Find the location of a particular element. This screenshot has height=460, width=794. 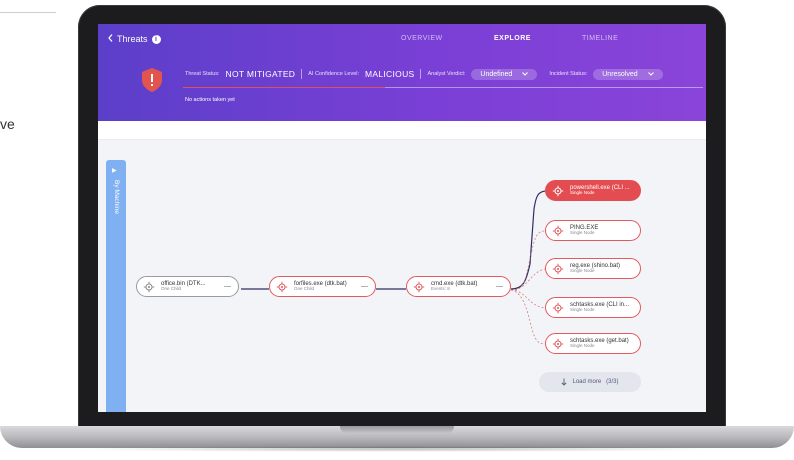

process-node-ping: PING.EXE Single Node is located at coordinates (593, 230).